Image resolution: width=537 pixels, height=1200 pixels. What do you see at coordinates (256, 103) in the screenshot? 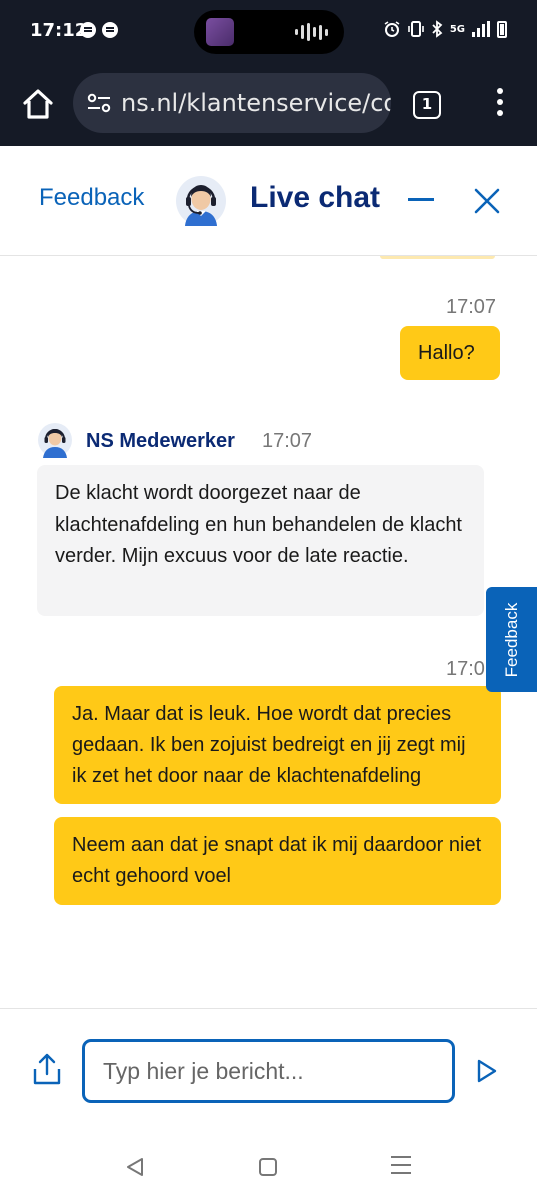
I see `url-text: ns.nl/klantenservice/con` at bounding box center [256, 103].